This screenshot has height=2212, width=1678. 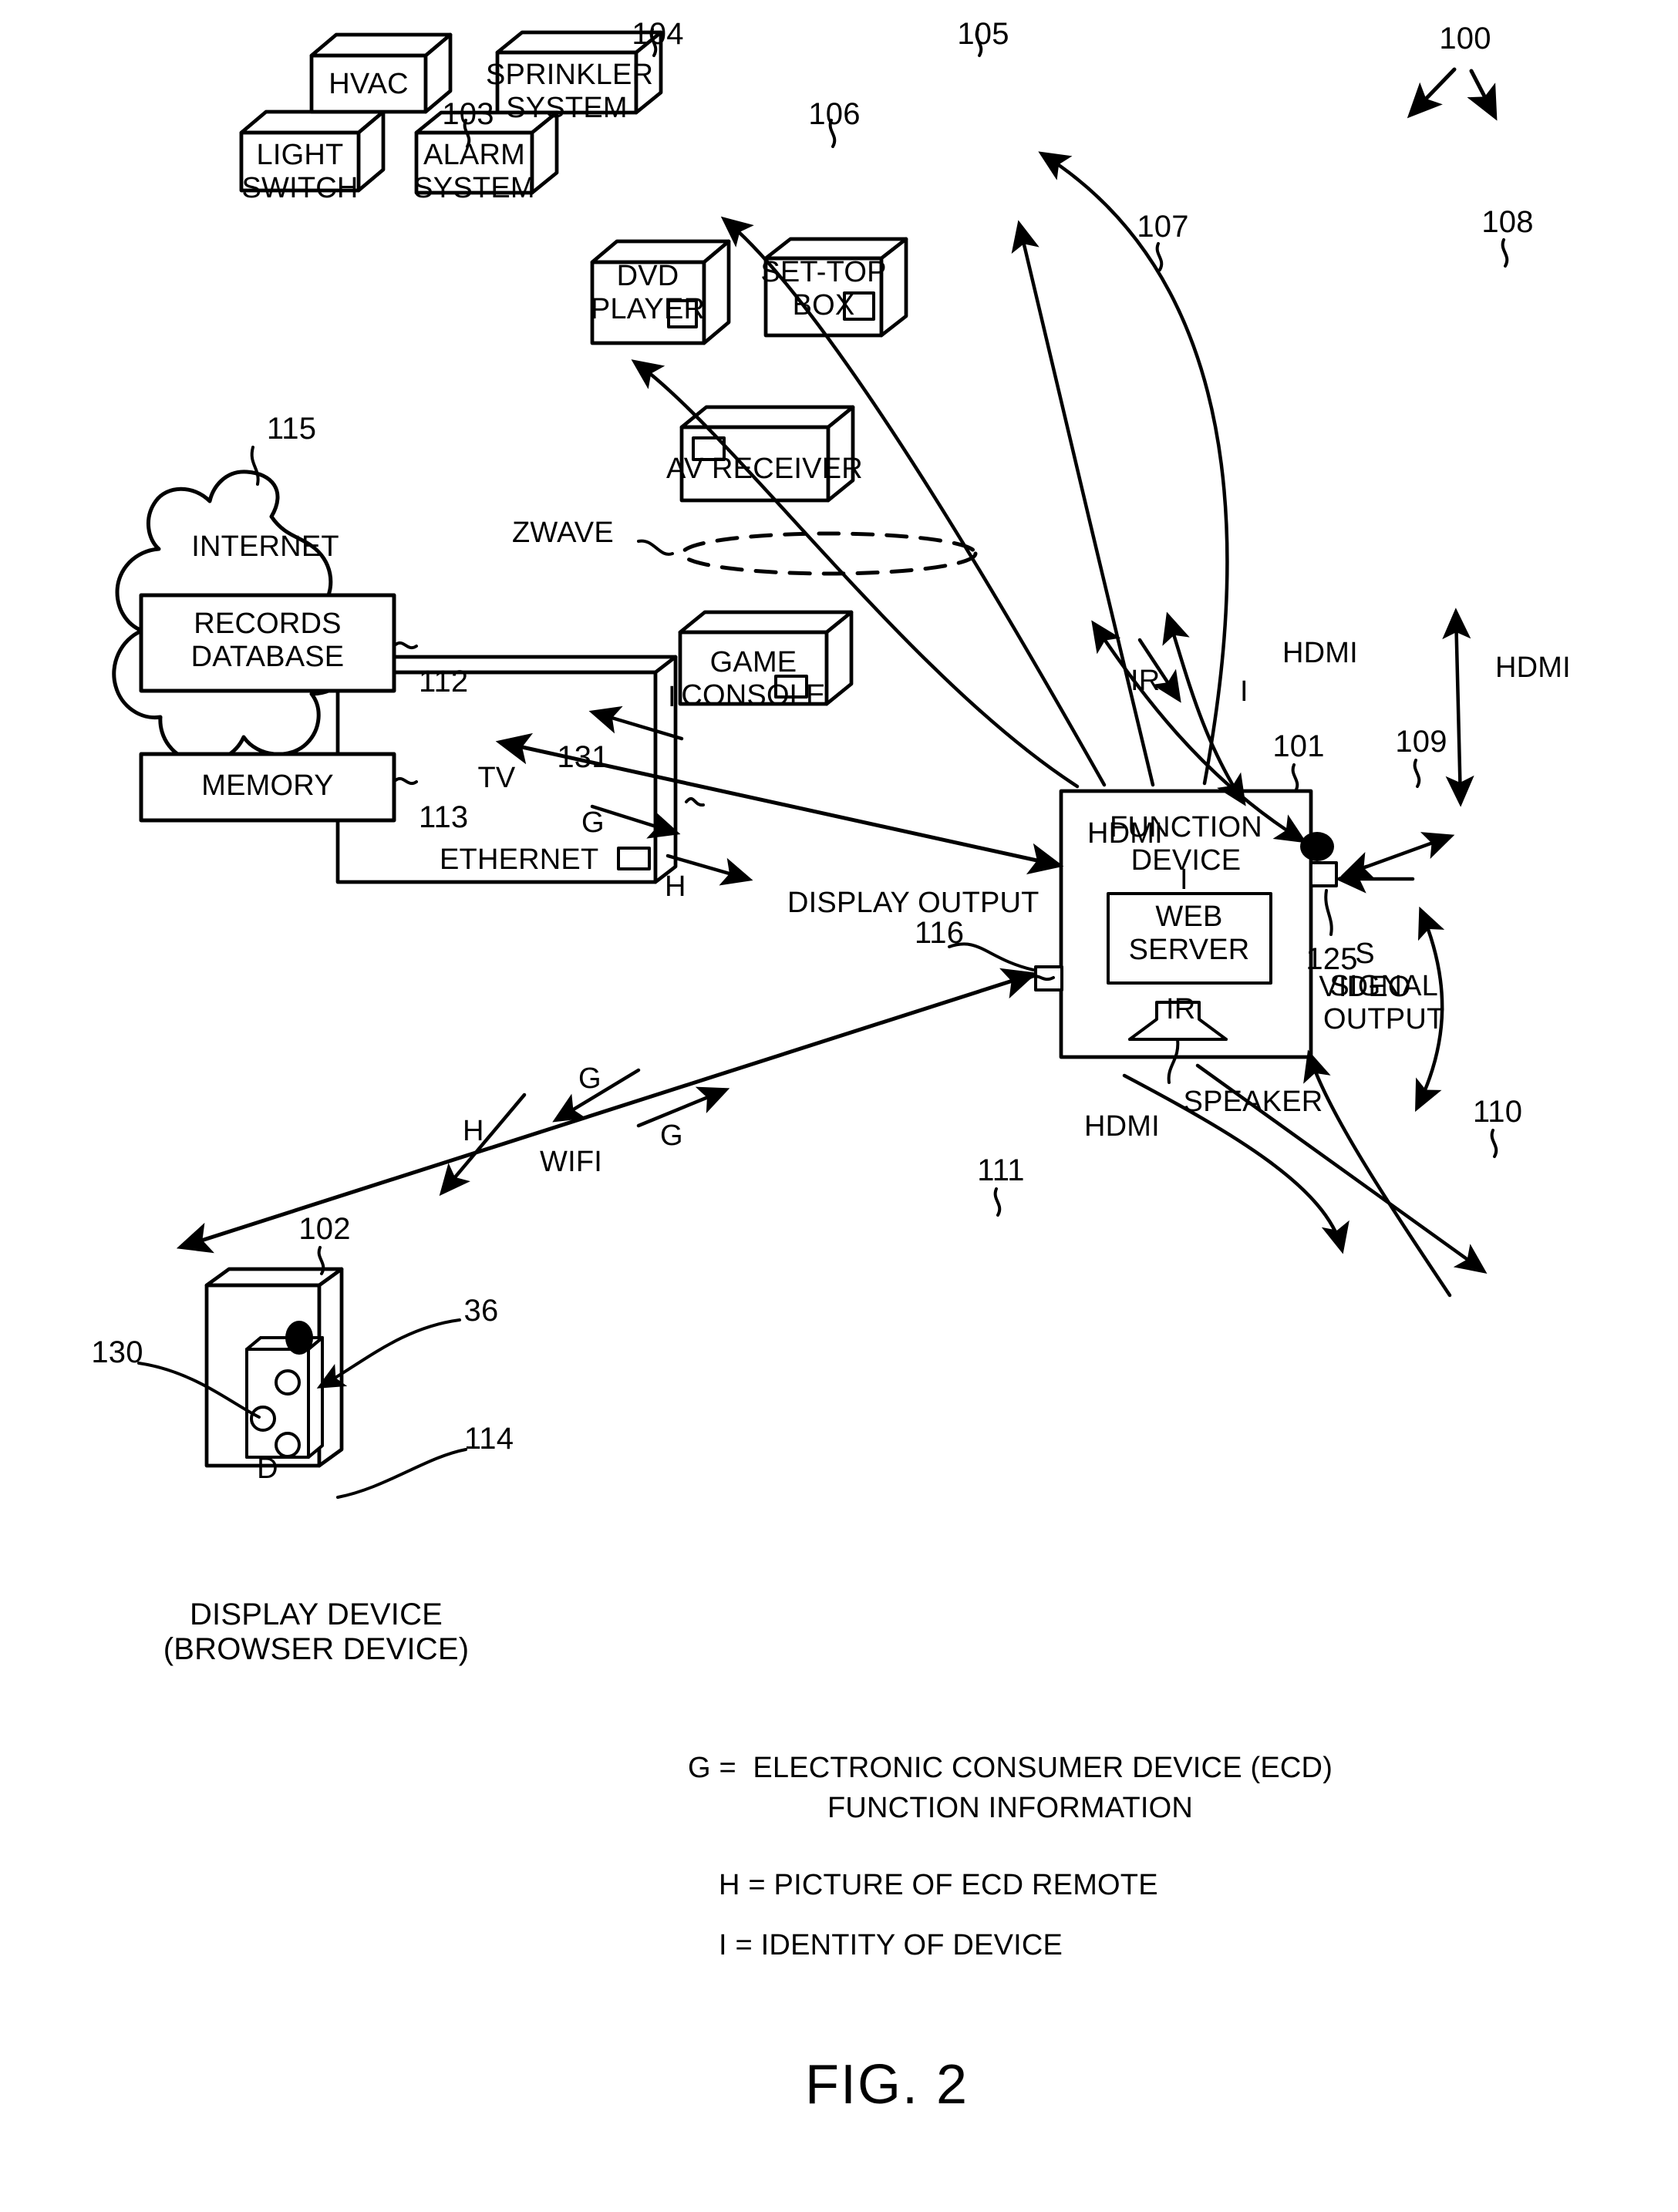 What do you see at coordinates (939, 933) in the screenshot?
I see `ref-116: 116` at bounding box center [939, 933].